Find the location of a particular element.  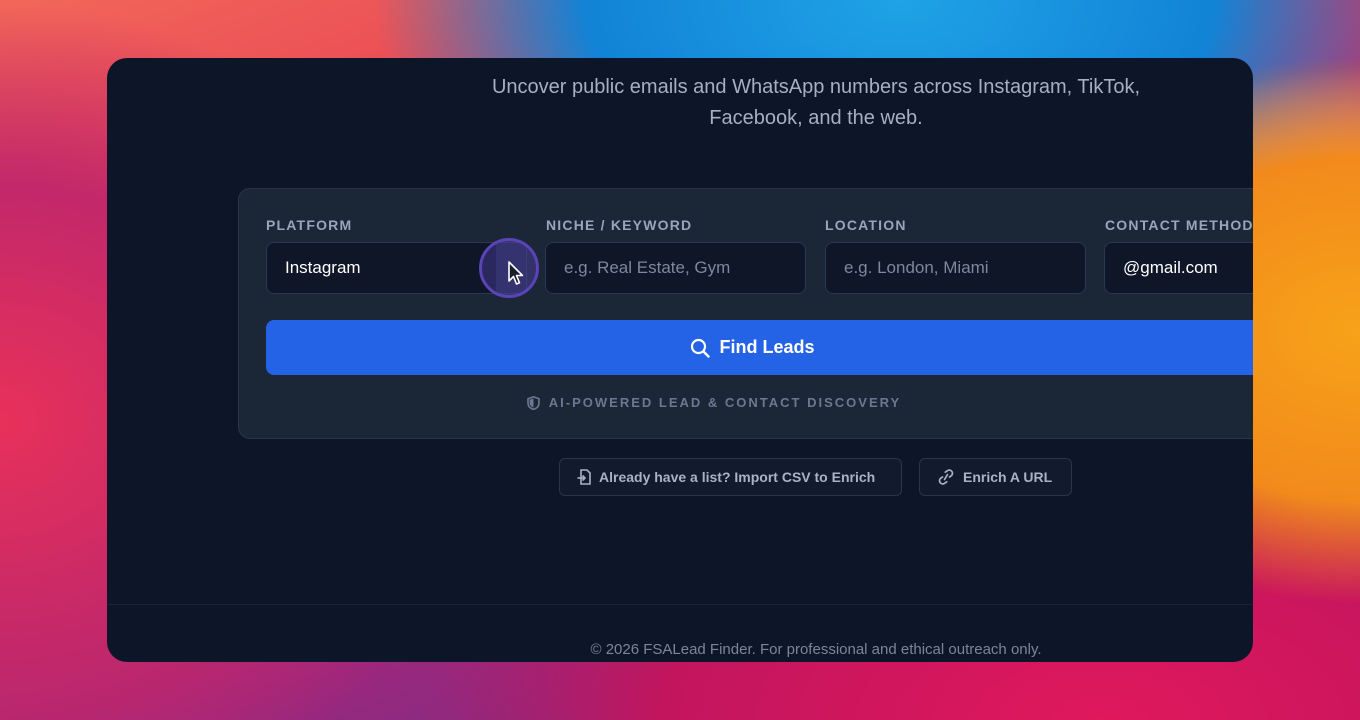

find-leads-label: Find Leads is located at coordinates (767, 347).